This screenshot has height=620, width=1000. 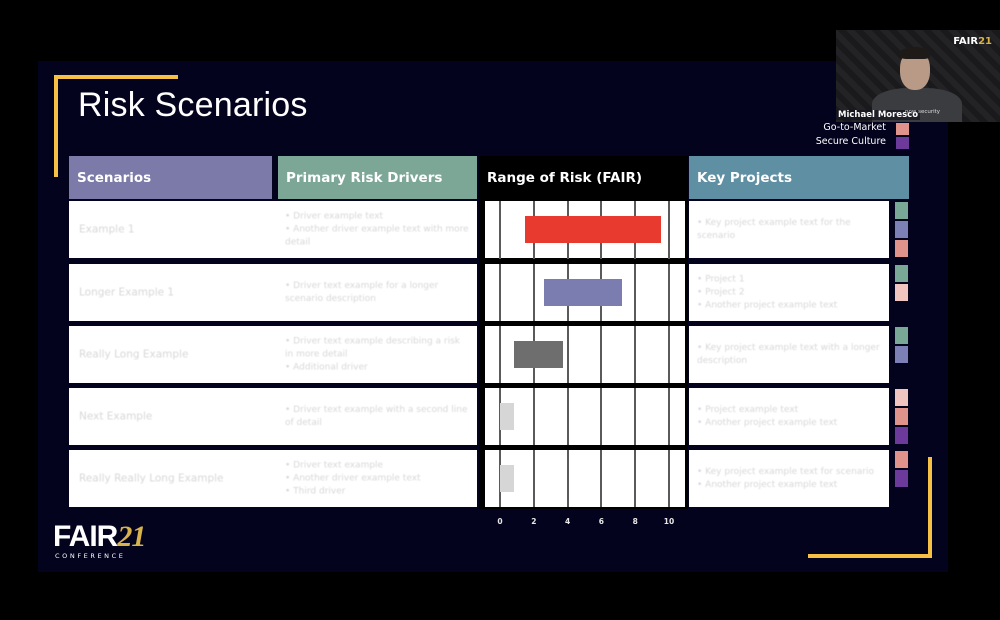 What do you see at coordinates (915, 53) in the screenshot?
I see `speaker-hair` at bounding box center [915, 53].